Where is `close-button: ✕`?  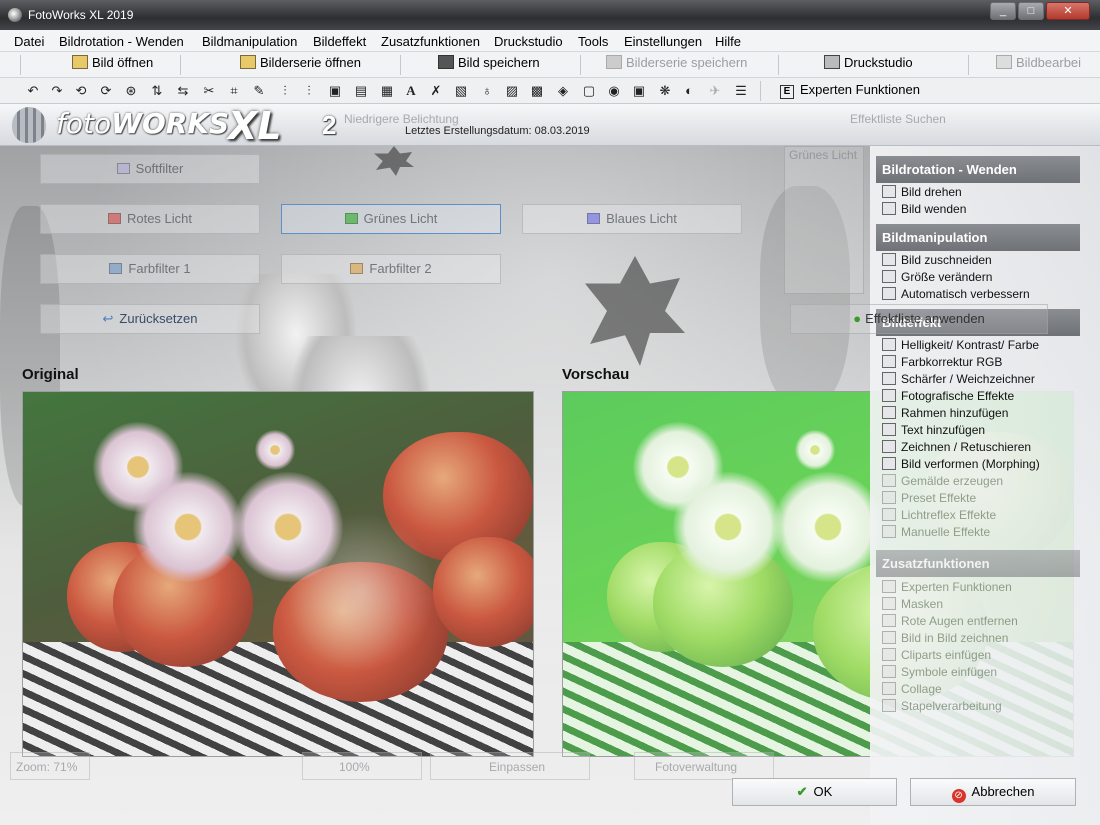
close-button: ✕ is located at coordinates (1068, 11).